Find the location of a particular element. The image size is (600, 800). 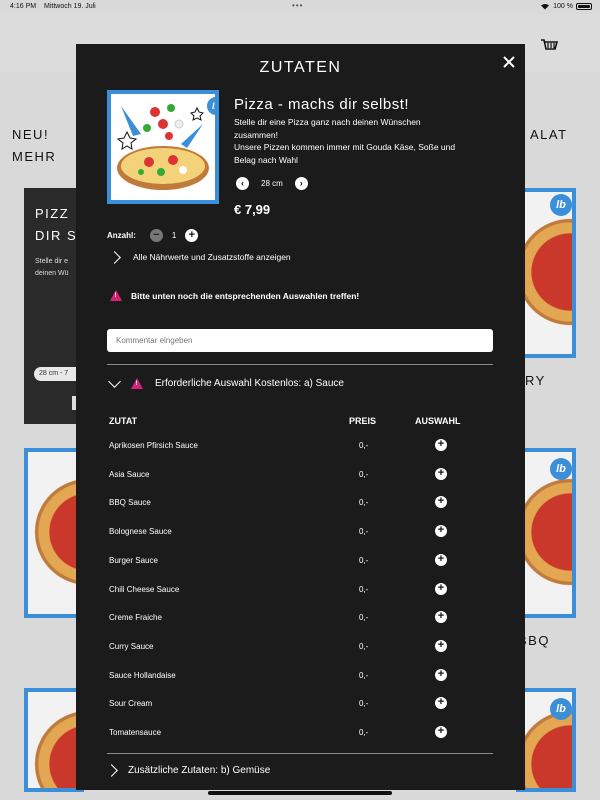

nutrition-link-label: Alle Nährwerte und Zusatzstoffe anzeigen is located at coordinates (212, 257).